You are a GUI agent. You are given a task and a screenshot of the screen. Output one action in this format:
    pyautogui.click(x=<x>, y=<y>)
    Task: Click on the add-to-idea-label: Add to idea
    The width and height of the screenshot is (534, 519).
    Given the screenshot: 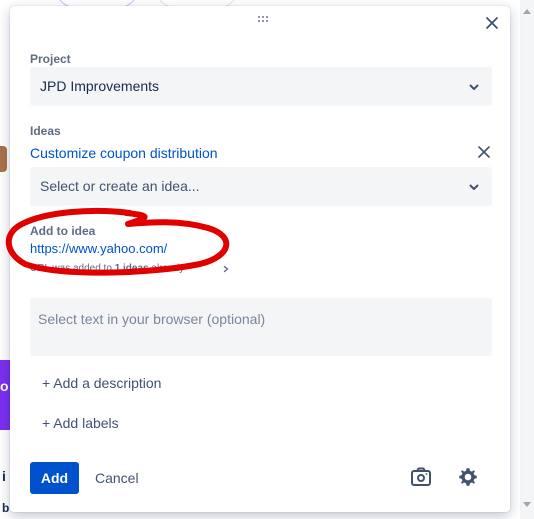 What is the action you would take?
    pyautogui.click(x=63, y=231)
    